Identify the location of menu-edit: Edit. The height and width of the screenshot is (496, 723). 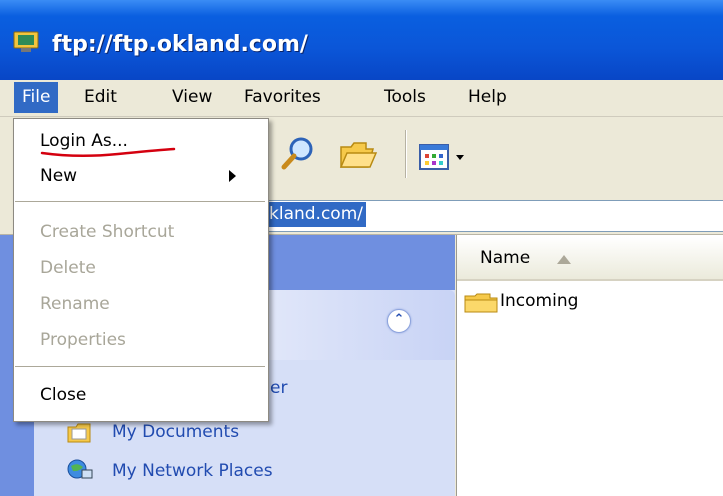
(100, 97).